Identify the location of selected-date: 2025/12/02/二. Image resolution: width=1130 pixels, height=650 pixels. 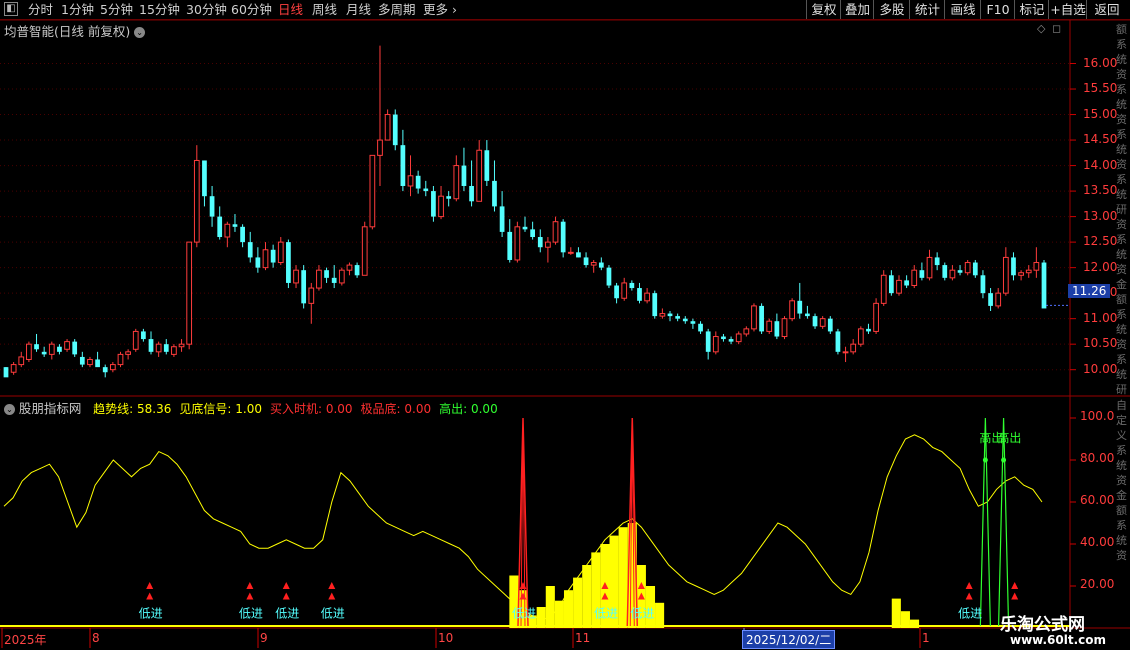
(789, 639).